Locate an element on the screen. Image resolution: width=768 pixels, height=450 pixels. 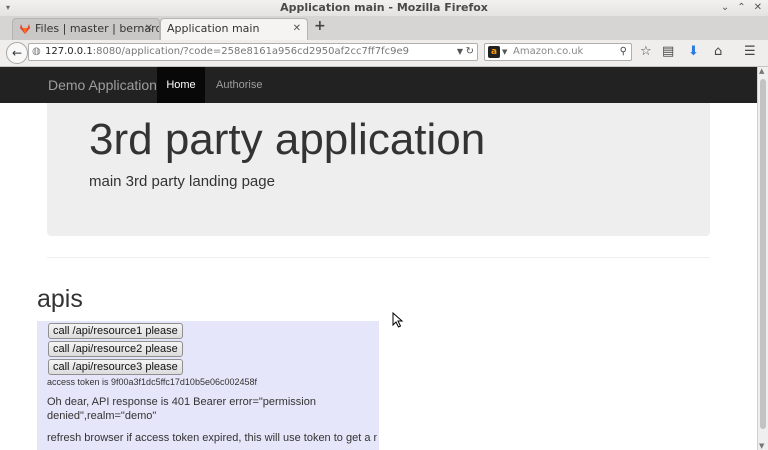
download-icon: ⬇ is located at coordinates (693, 52).